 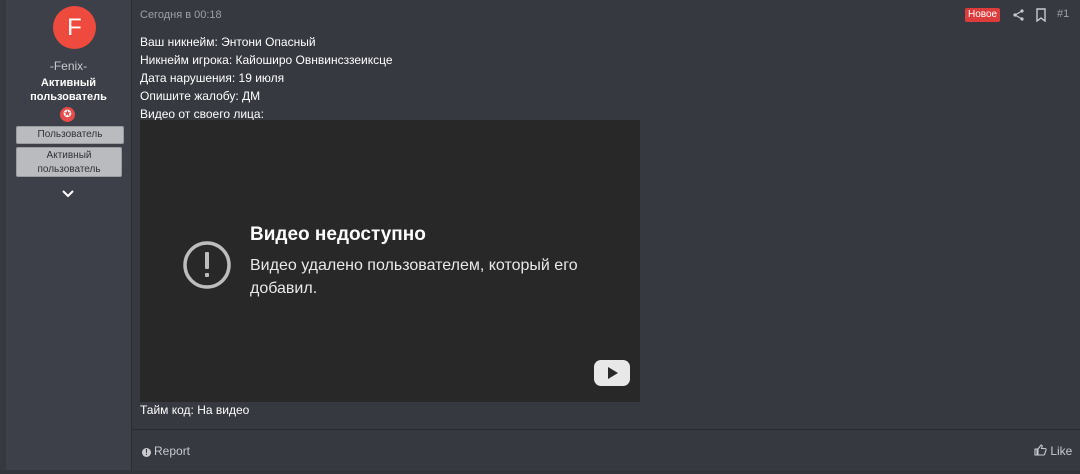 What do you see at coordinates (1019, 15) in the screenshot?
I see `share-icon` at bounding box center [1019, 15].